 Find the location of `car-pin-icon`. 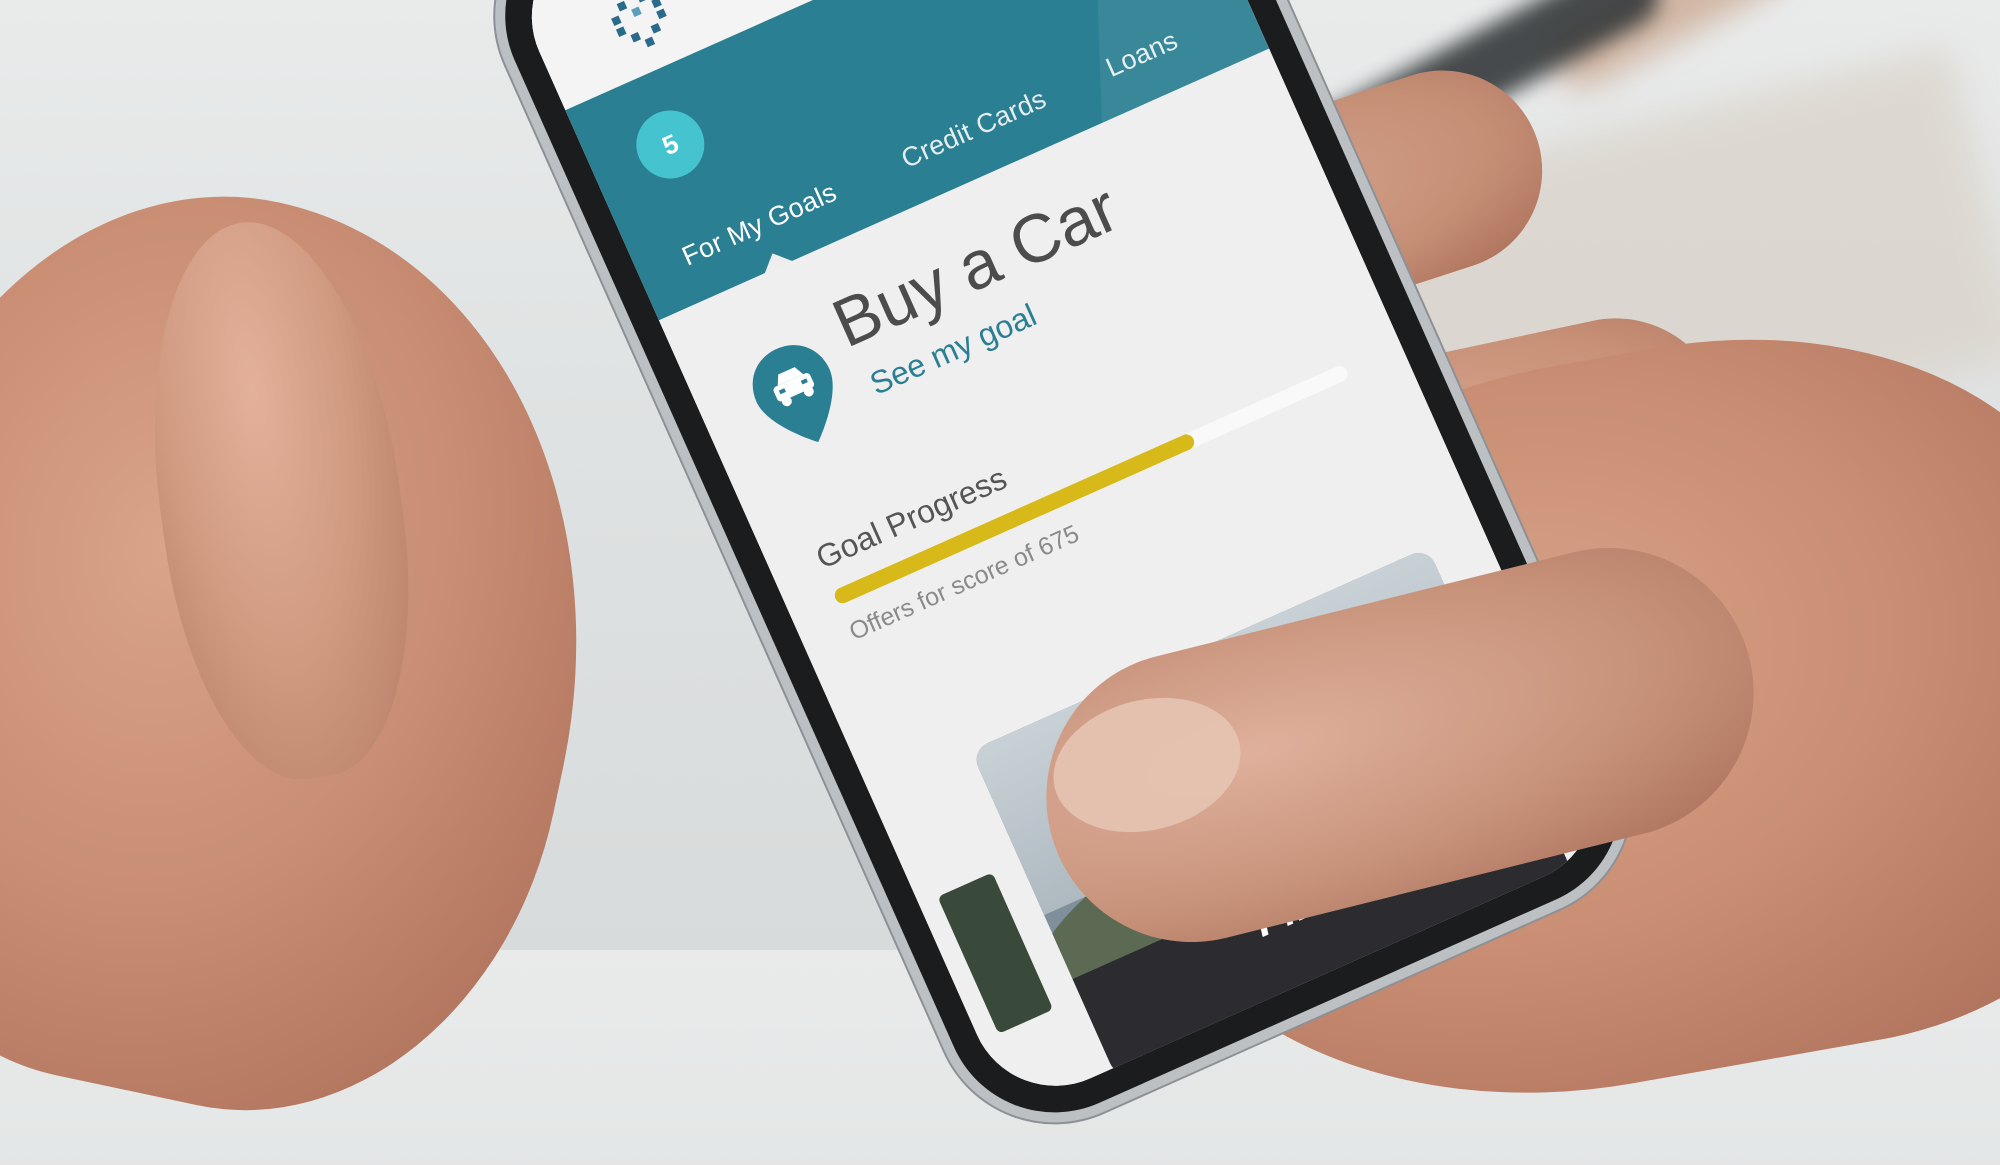

car-pin-icon is located at coordinates (792, 394).